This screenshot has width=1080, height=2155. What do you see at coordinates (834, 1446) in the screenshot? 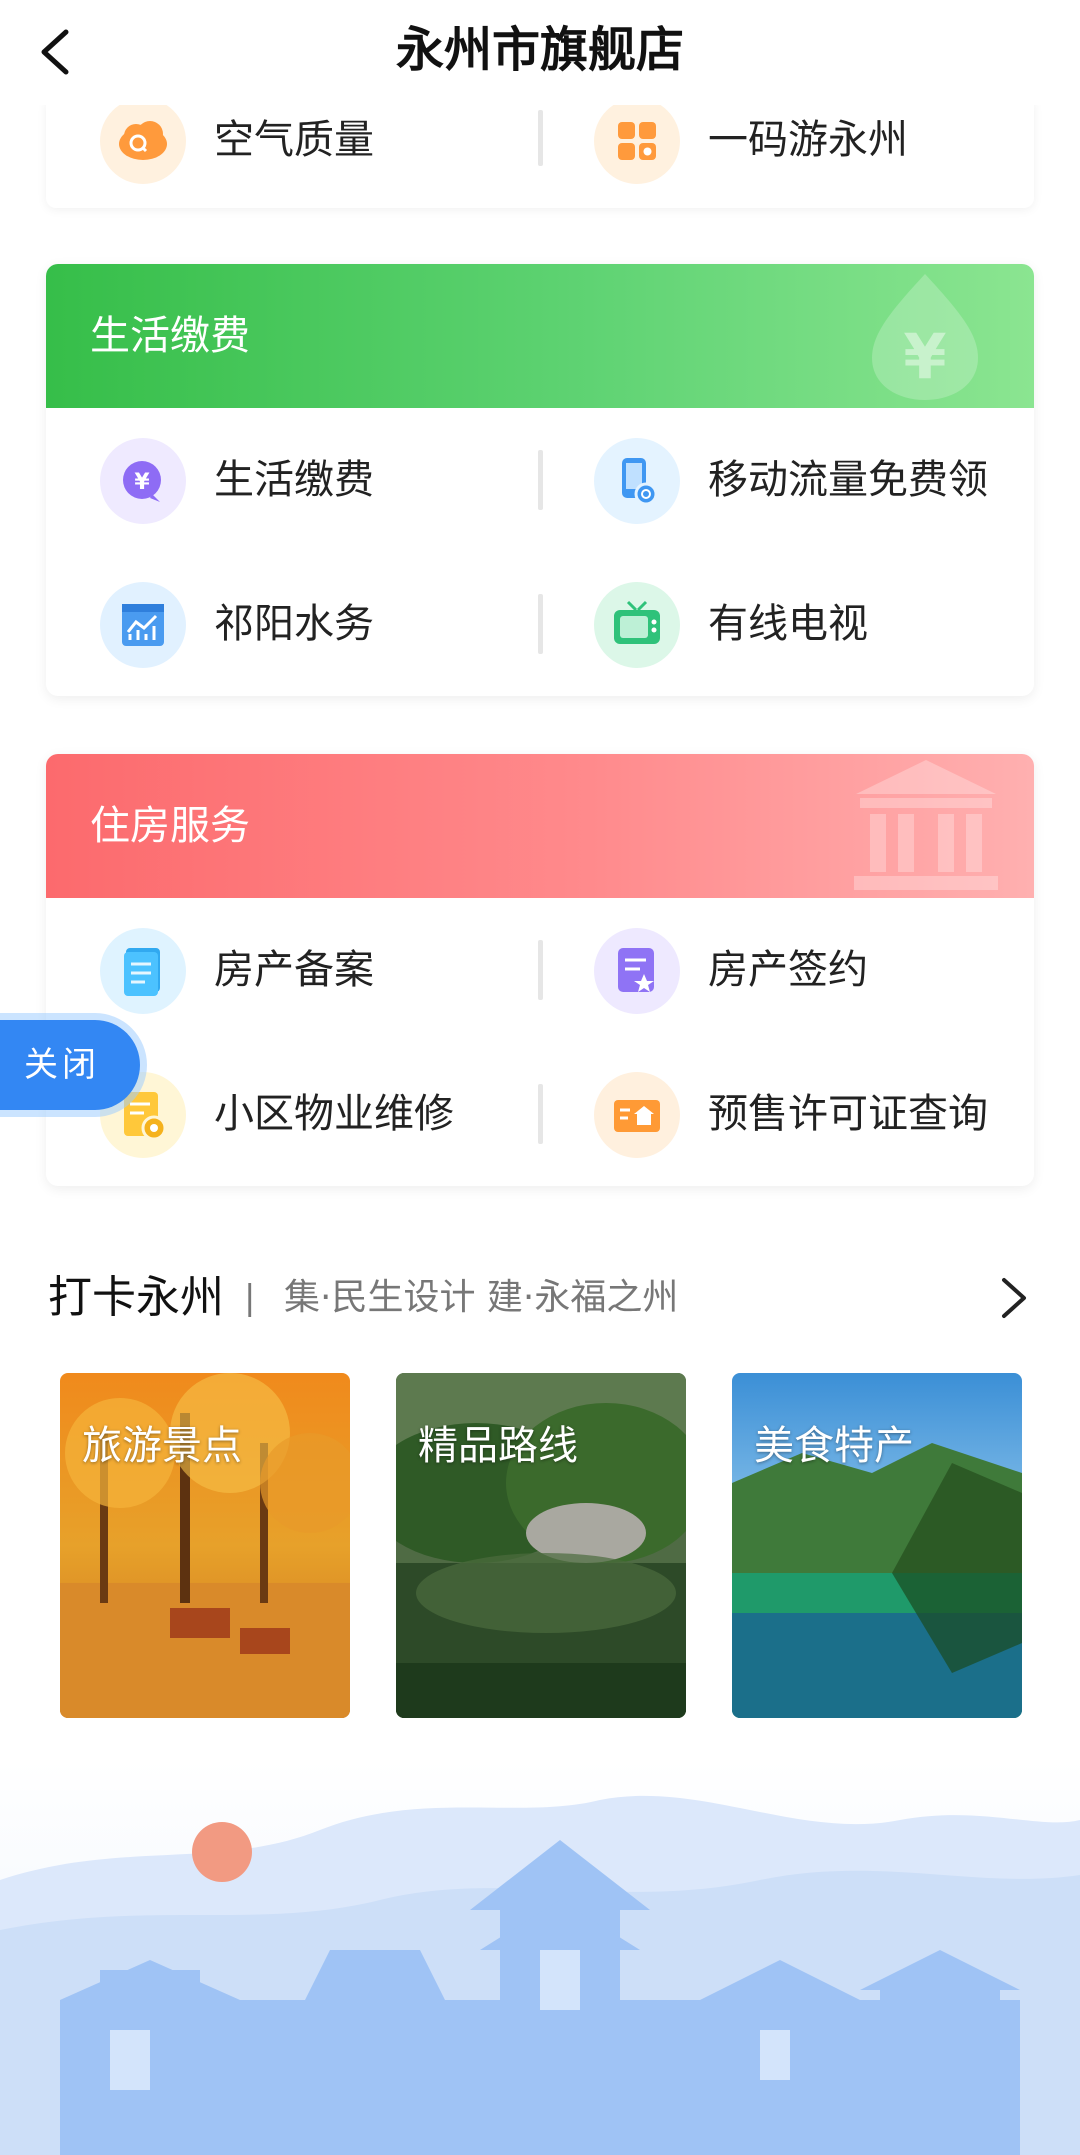
I see `tile-label: 美食特产` at bounding box center [834, 1446].